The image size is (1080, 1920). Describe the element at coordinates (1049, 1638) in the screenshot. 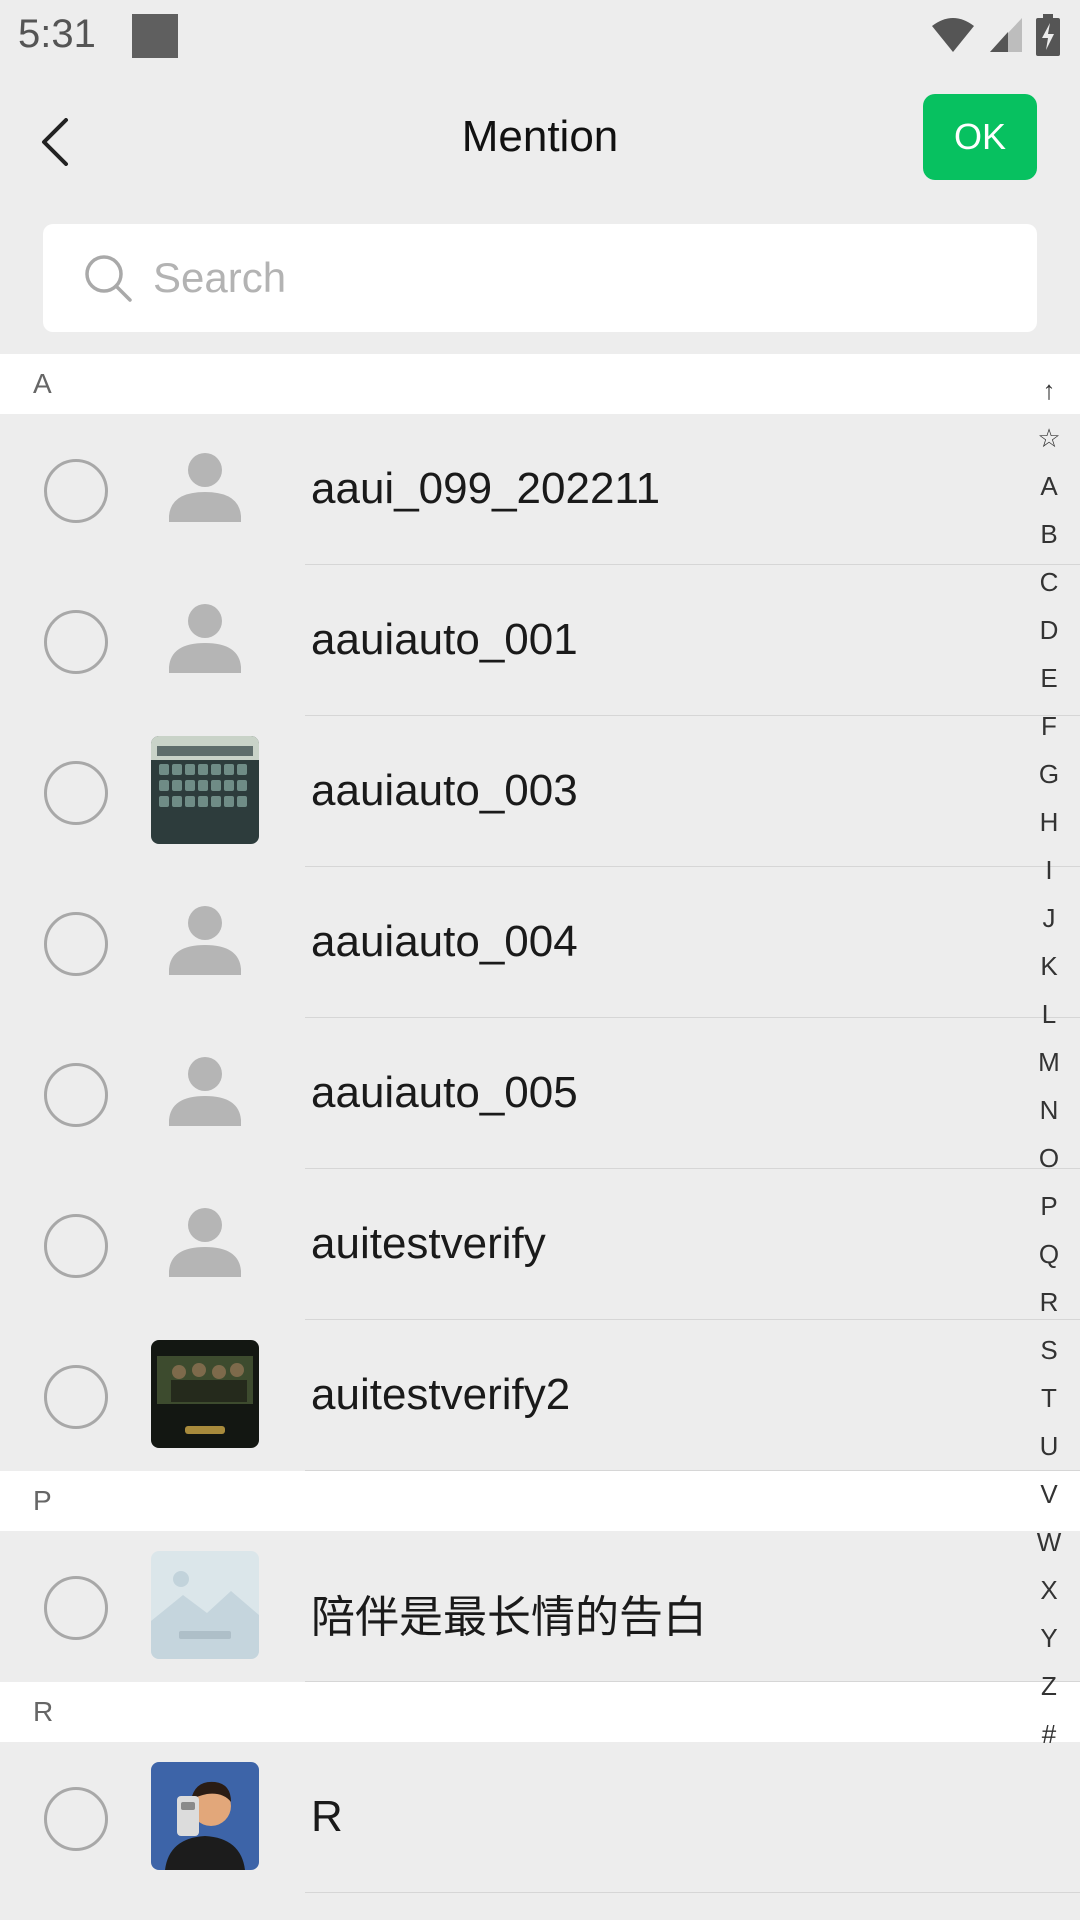

I see `index-letter: Y` at that location.